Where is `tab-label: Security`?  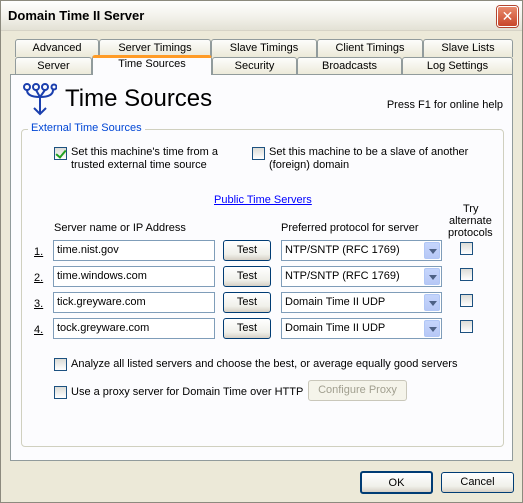
tab-label: Security is located at coordinates (254, 66).